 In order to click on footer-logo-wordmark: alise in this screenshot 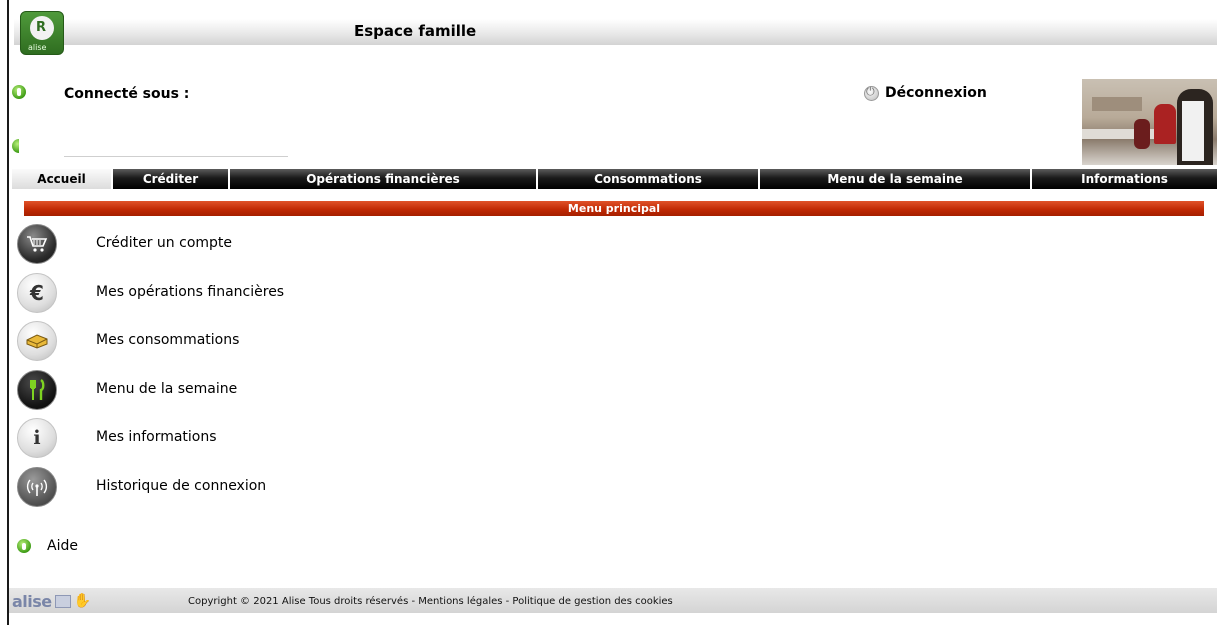, I will do `click(32, 601)`.